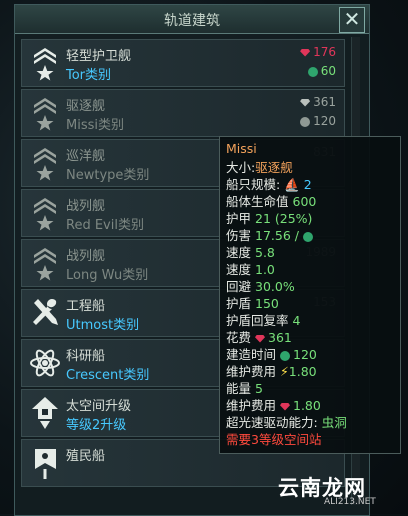 The width and height of the screenshot is (408, 516). I want to click on item-class: Red Evil类别, so click(105, 225).